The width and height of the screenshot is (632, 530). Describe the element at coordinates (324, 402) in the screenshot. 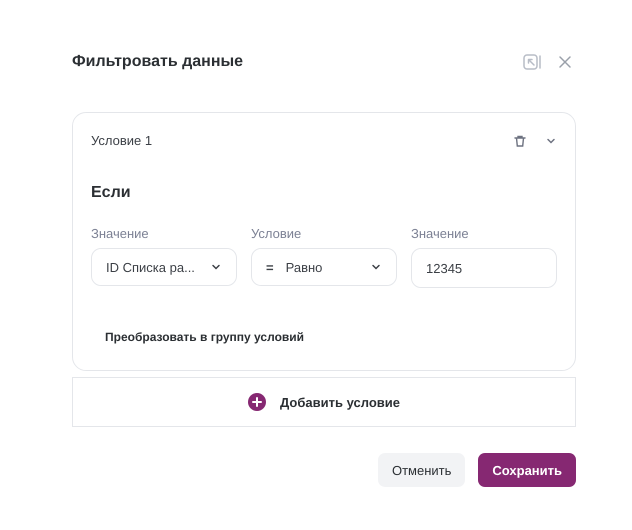

I see `add-condition-button: Добавить условие` at that location.